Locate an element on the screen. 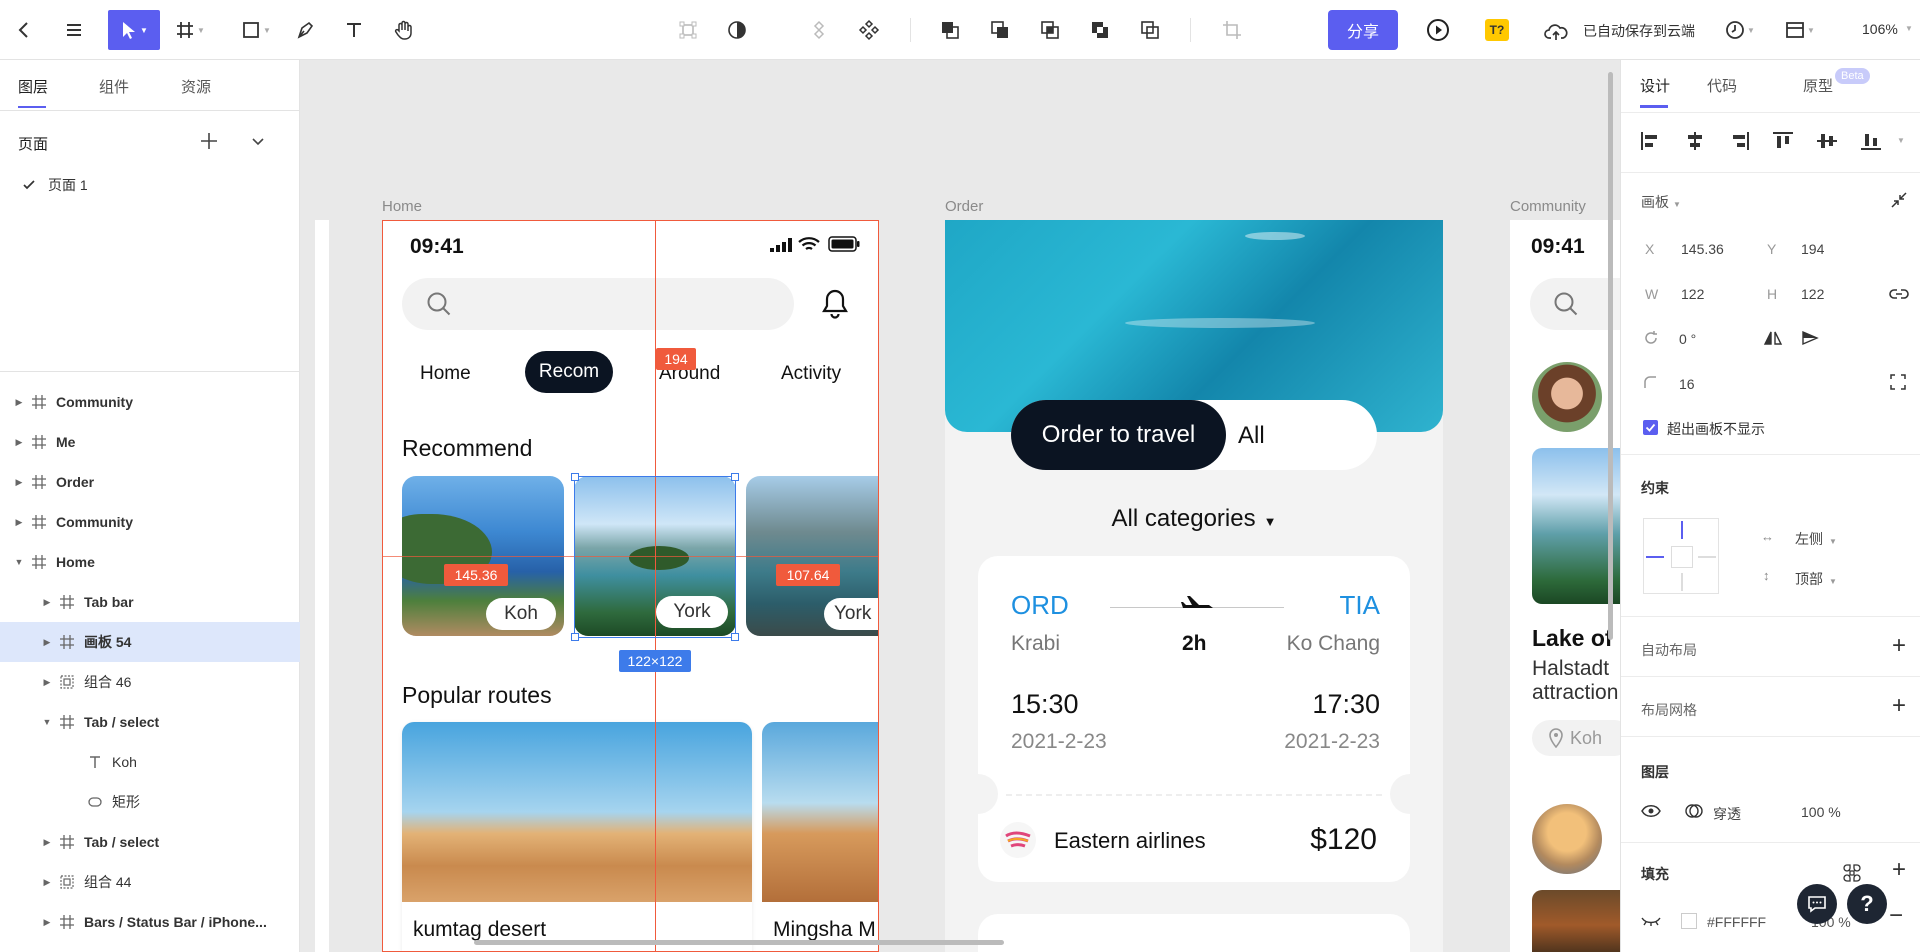 This screenshot has height=952, width=1920. more-align-dropdown-icon: ▼ is located at coordinates (1901, 140).